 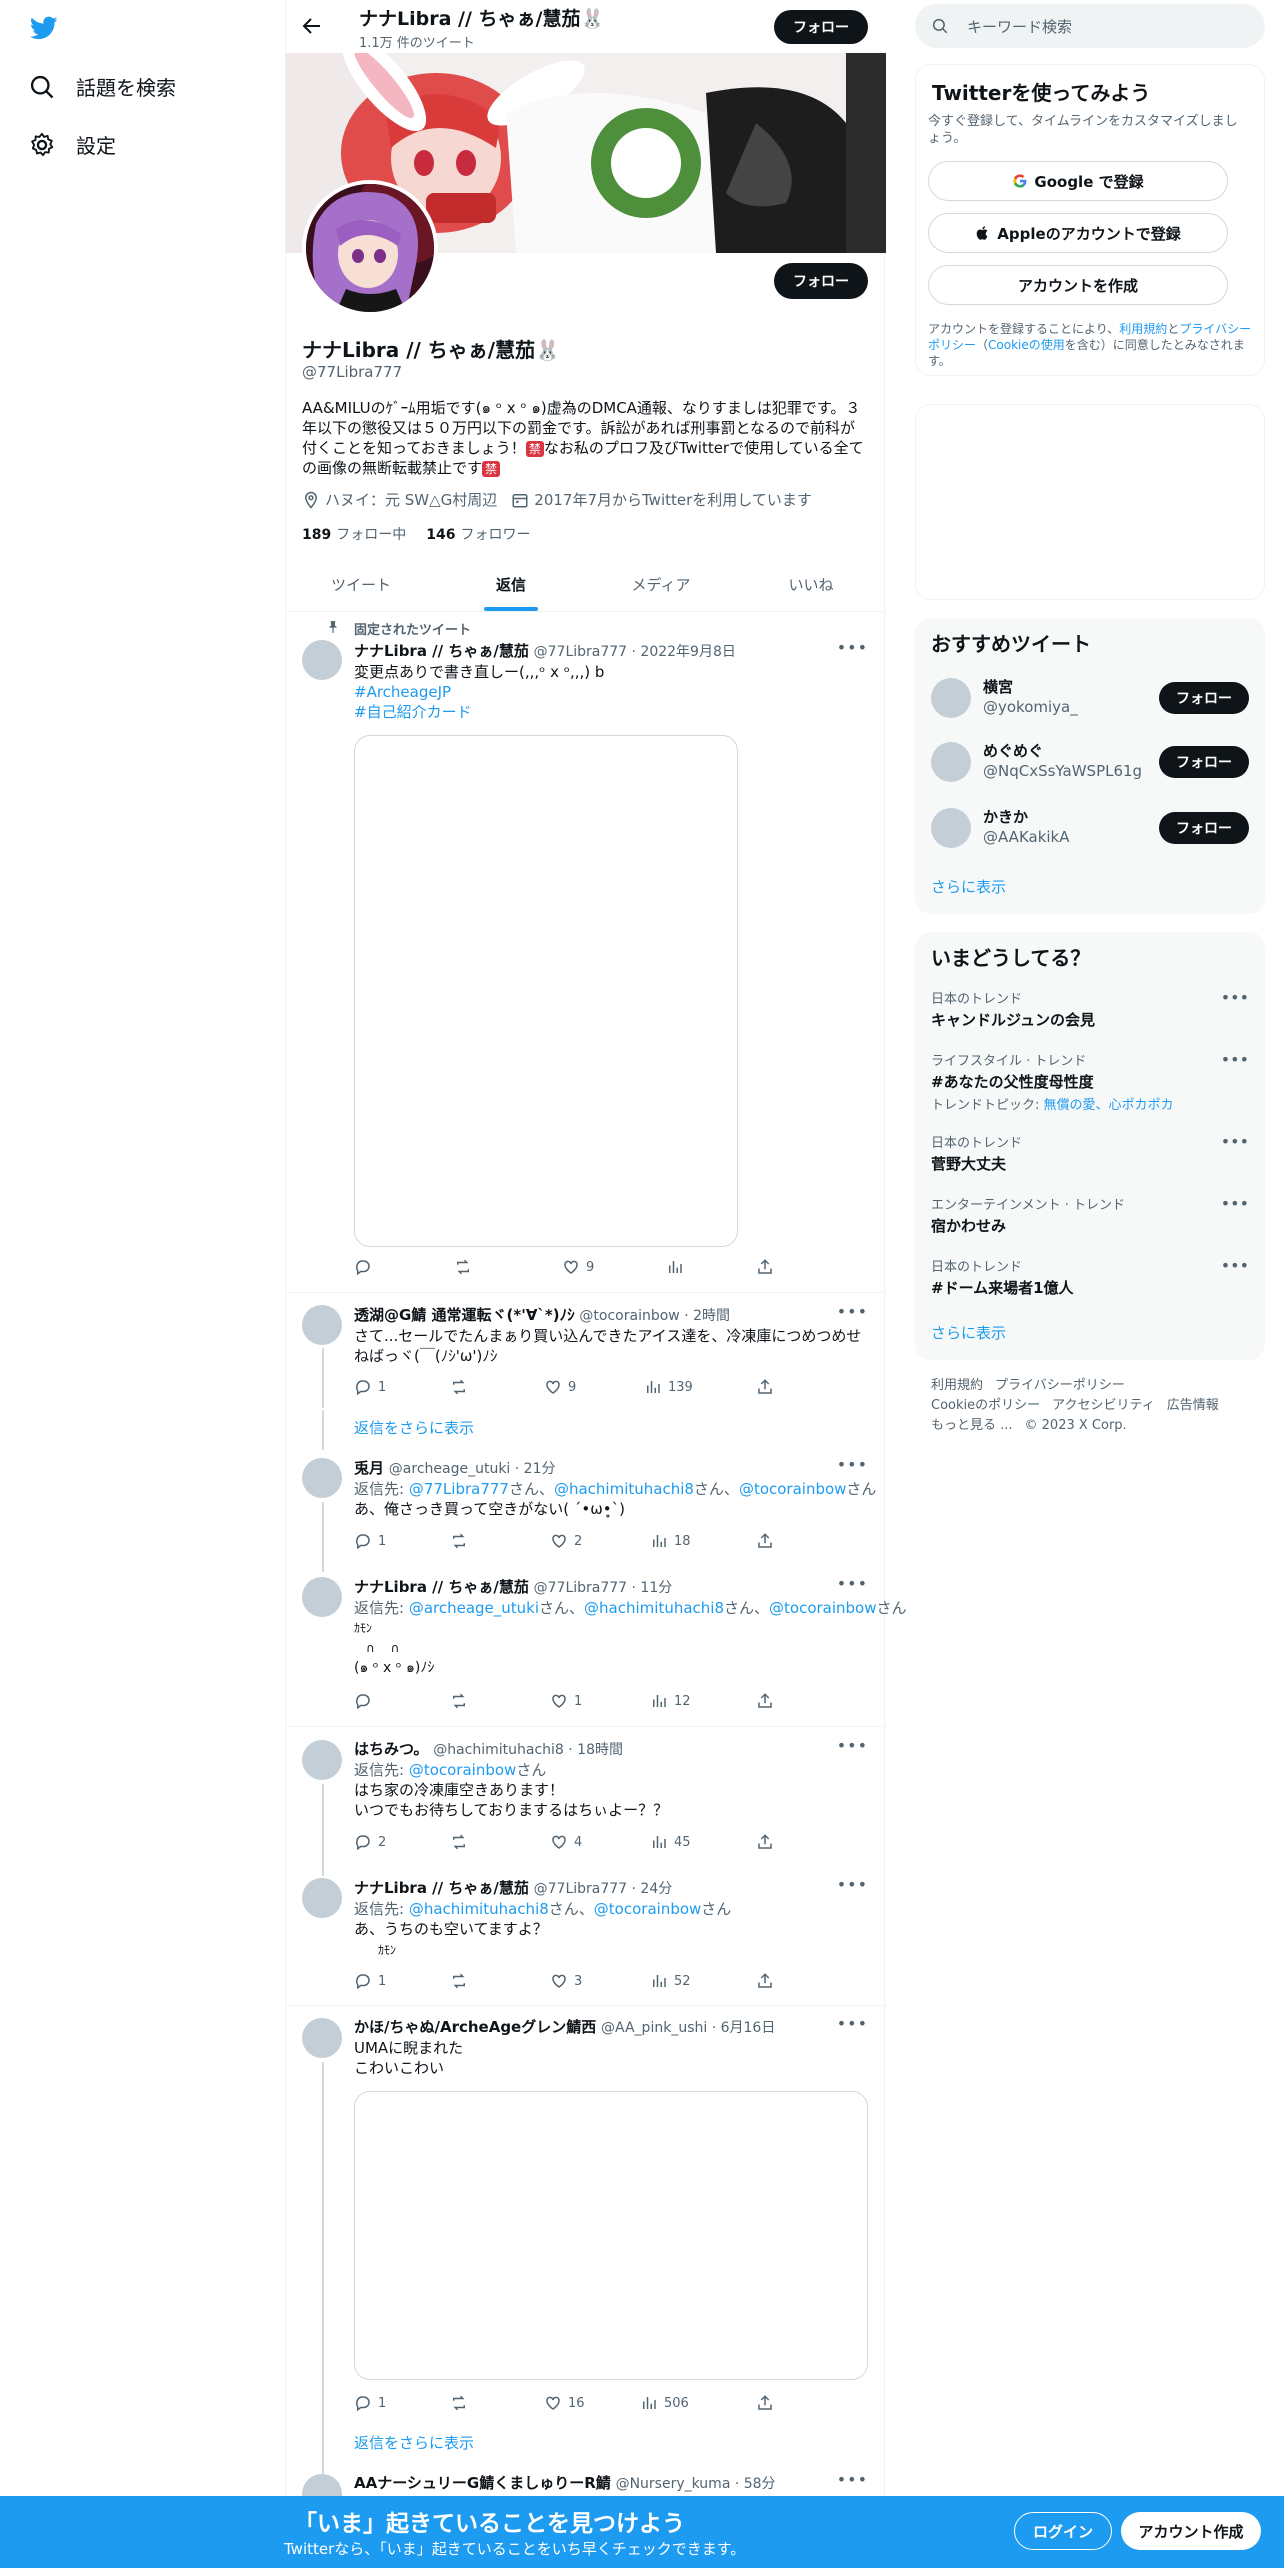 I want to click on tweet-author-name: 透湖@G鯖 通常運転ヾ(*'∀`*)ﾉｼ, so click(x=464, y=1315).